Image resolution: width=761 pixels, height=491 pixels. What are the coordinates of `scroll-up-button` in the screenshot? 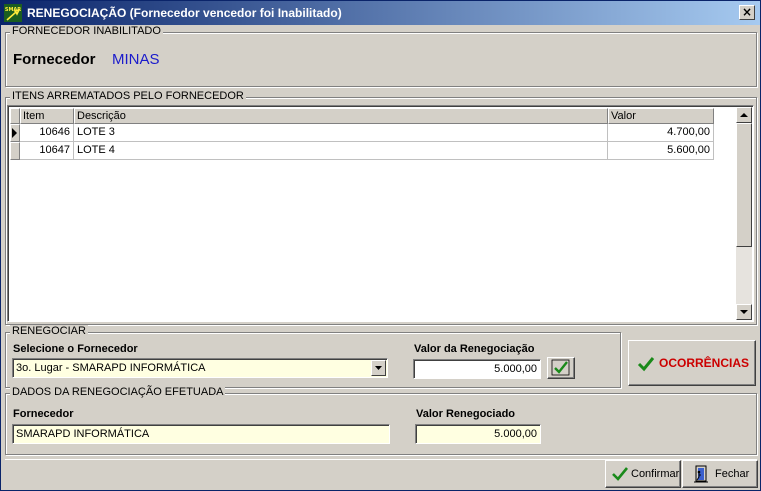 It's located at (744, 115).